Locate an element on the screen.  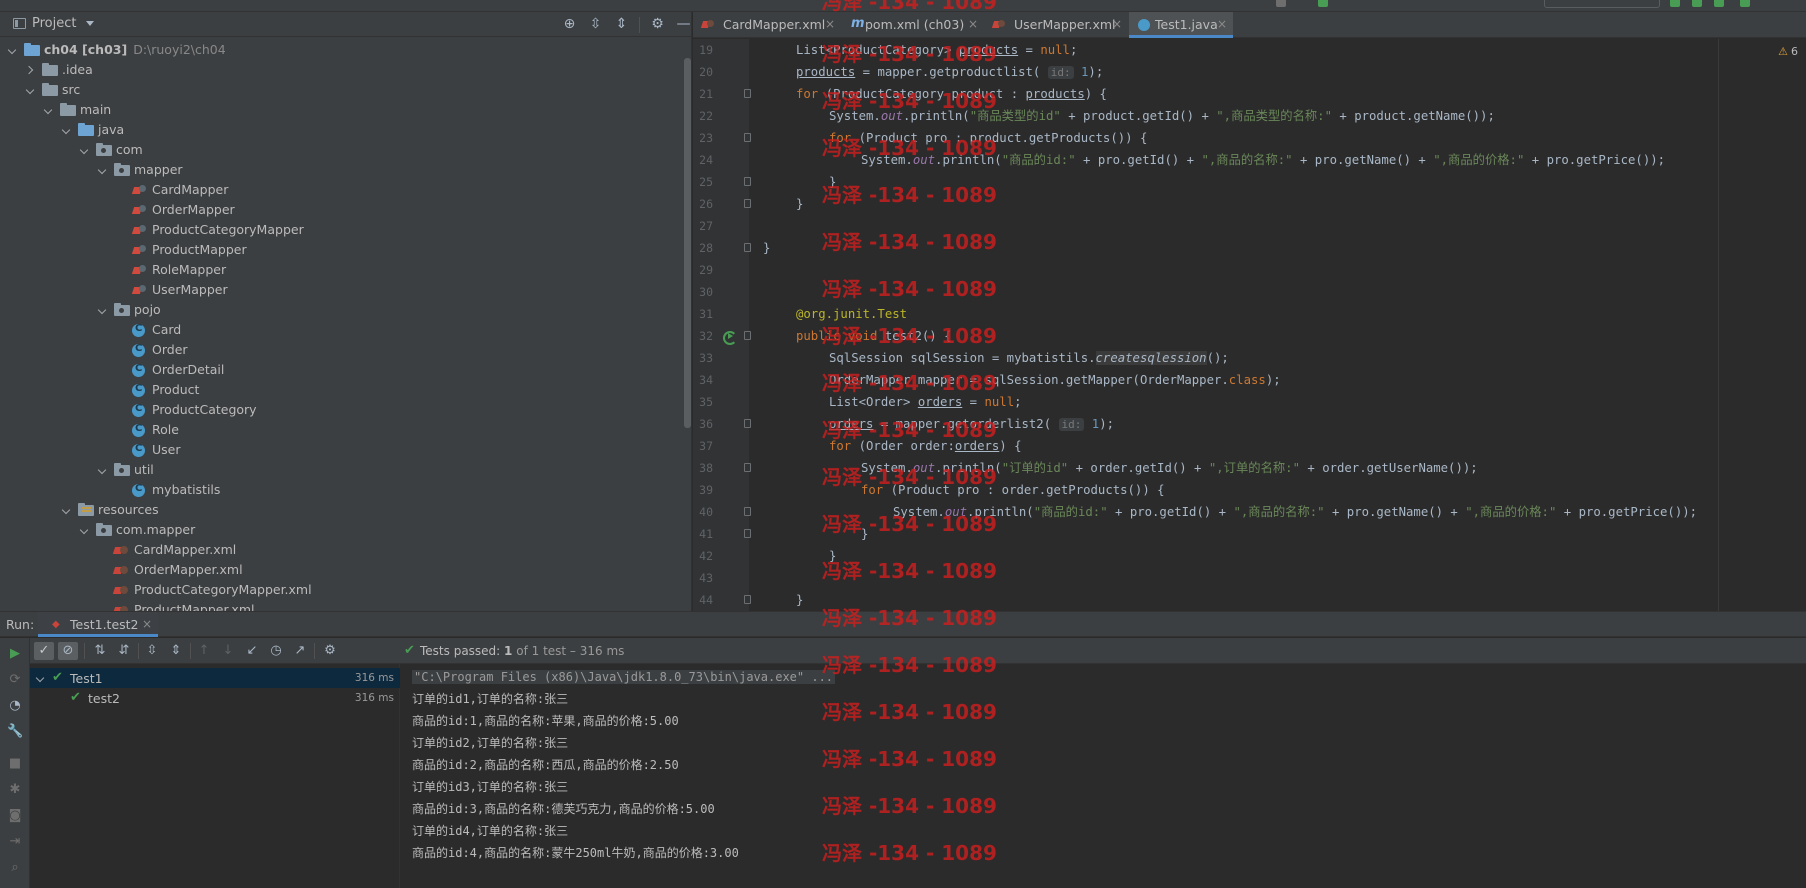
tree-item: Product is located at coordinates (340, 390).